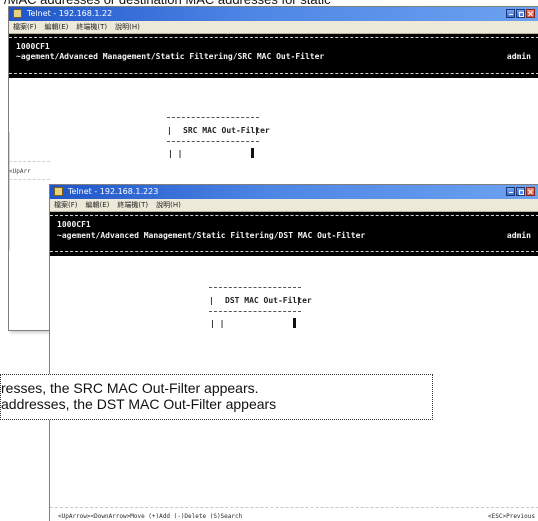  I want to click on caption-line-1: resses, the SRC MAC Out-Filter appears., so click(130, 388).